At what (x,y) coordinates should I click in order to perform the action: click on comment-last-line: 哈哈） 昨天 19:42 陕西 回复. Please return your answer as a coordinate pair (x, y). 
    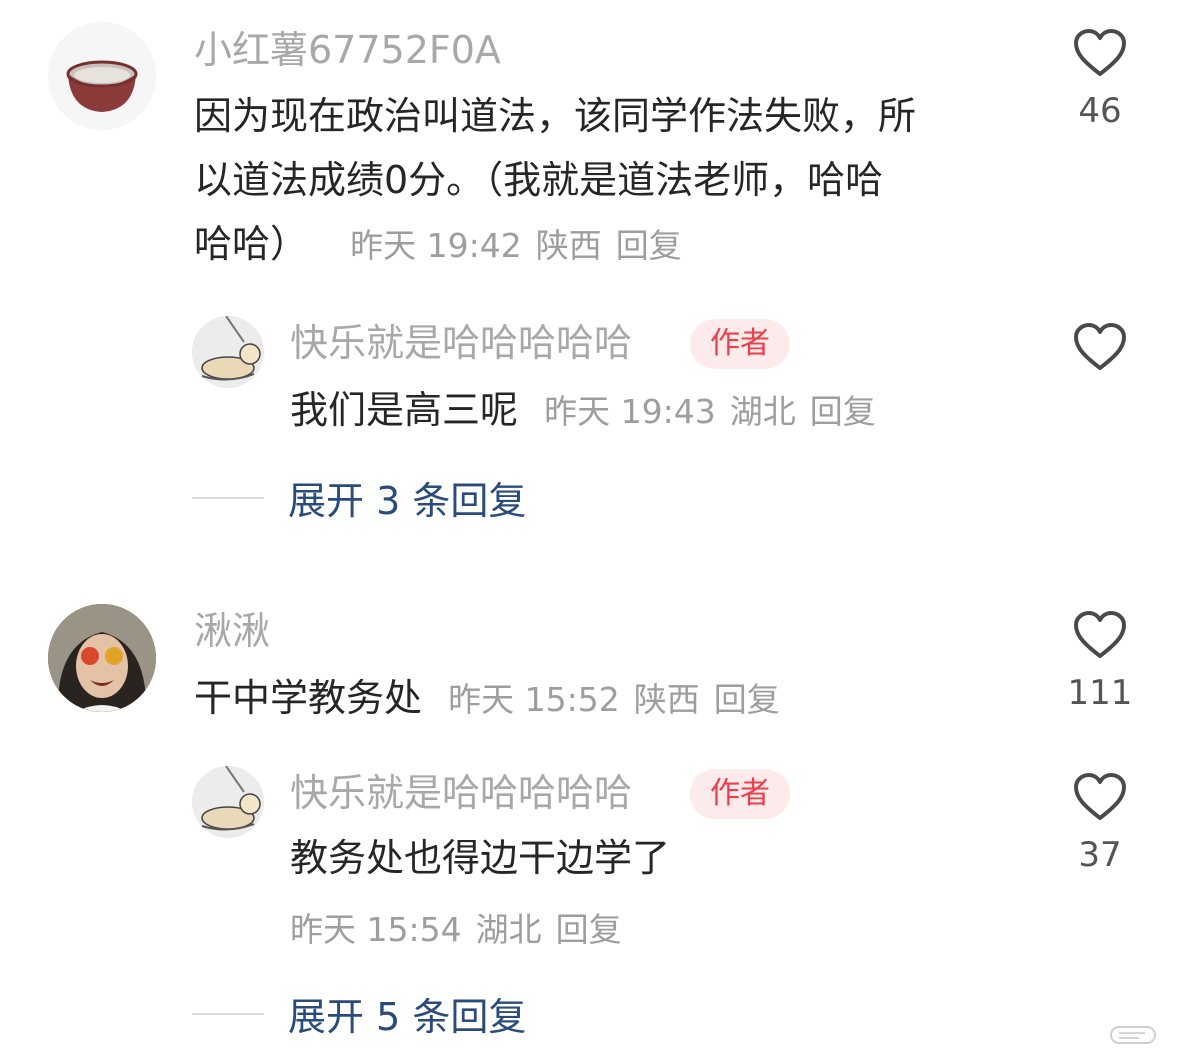
    Looking at the image, I should click on (614, 245).